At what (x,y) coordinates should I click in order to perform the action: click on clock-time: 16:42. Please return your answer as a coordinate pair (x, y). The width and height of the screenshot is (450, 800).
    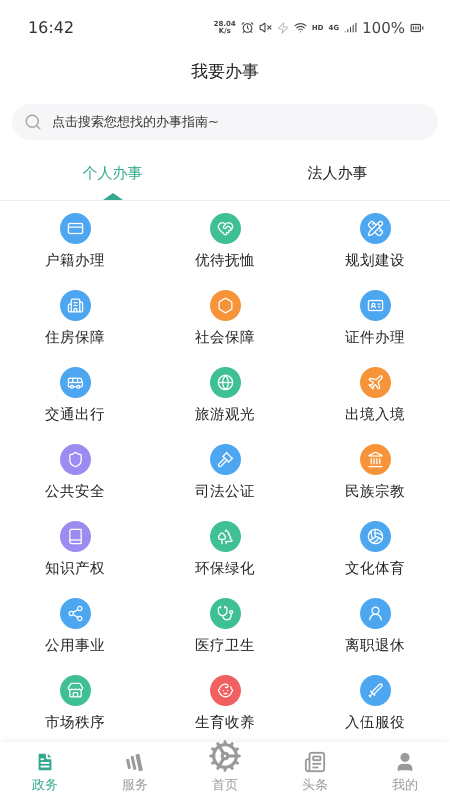
    Looking at the image, I should click on (52, 27).